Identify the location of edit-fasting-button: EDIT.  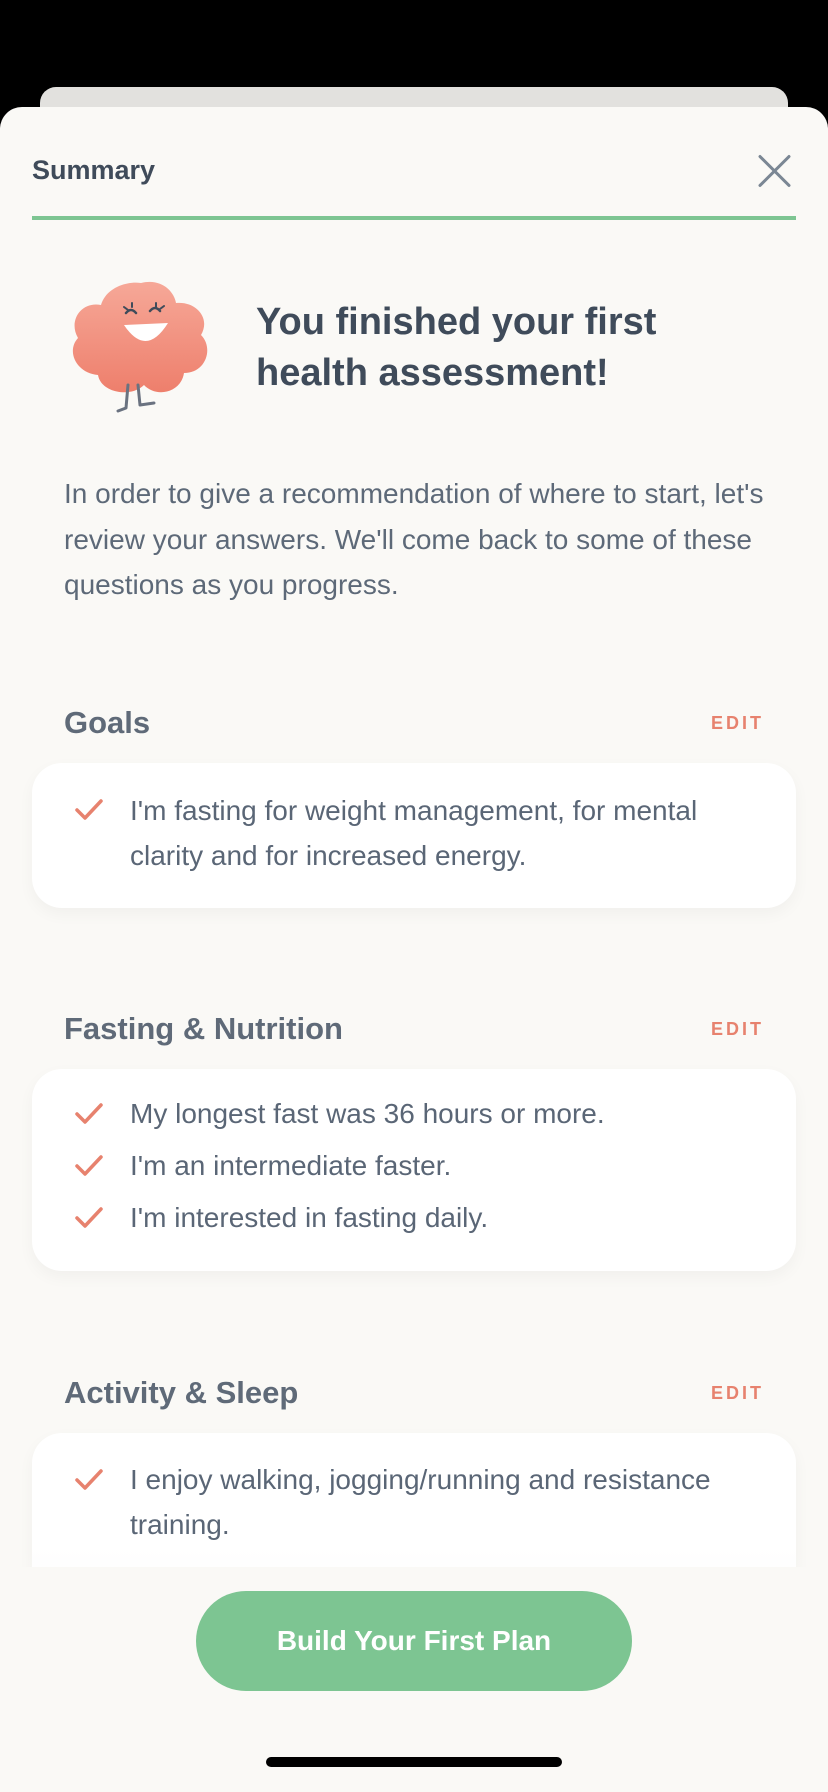
(737, 1029).